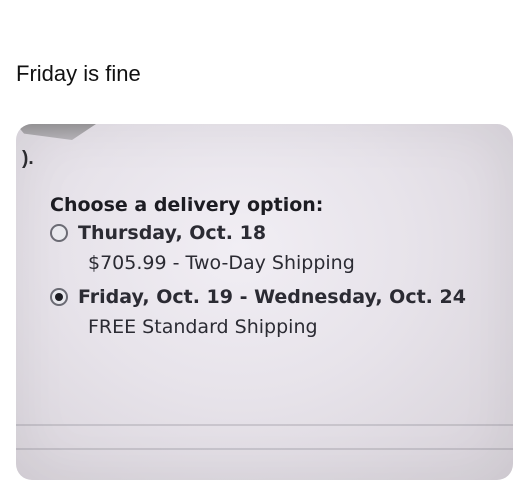 The height and width of the screenshot is (500, 528). What do you see at coordinates (221, 263) in the screenshot?
I see `delivery-option-detail: $705.99 - Two-Day Shipping` at bounding box center [221, 263].